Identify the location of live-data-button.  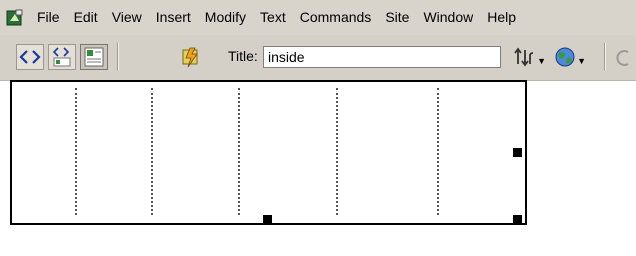
(191, 57).